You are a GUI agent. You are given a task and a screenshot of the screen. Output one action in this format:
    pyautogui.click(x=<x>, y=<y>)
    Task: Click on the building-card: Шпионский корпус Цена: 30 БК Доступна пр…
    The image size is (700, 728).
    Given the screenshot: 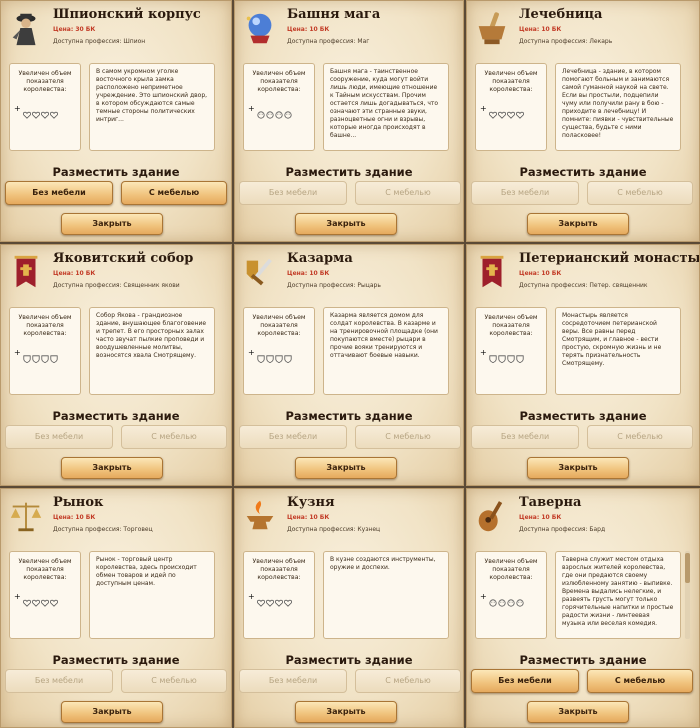 What is the action you would take?
    pyautogui.click(x=116, y=121)
    